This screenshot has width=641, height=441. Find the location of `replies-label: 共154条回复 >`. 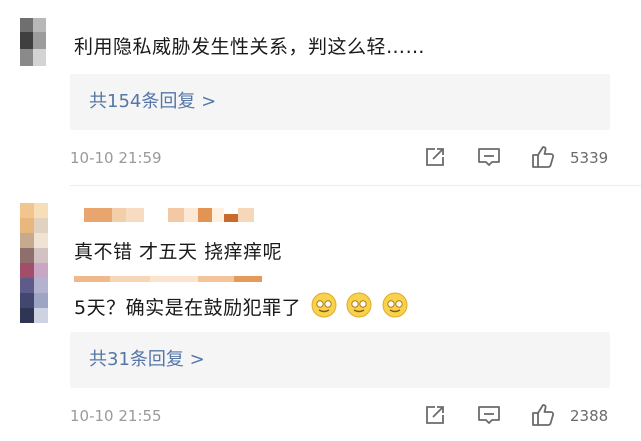

replies-label: 共154条回复 > is located at coordinates (153, 101).